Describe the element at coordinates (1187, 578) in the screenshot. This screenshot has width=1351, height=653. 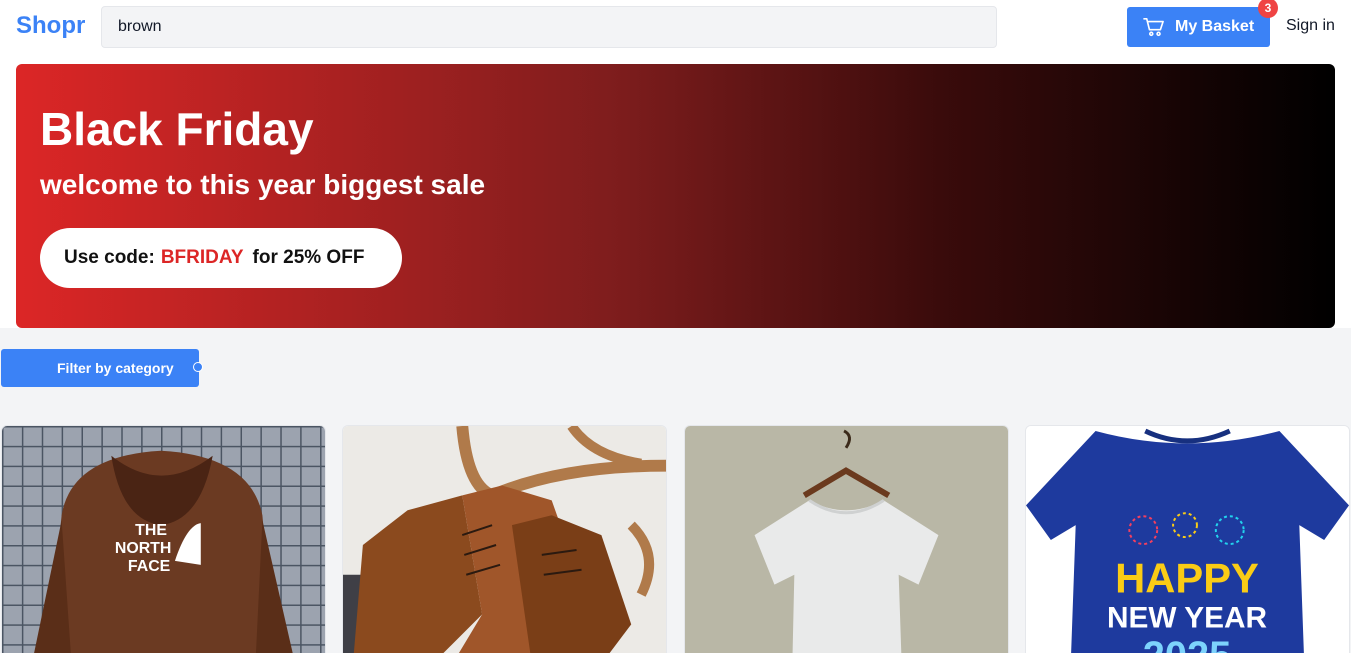
I see `shirt-print-line-1: HAPPY` at that location.